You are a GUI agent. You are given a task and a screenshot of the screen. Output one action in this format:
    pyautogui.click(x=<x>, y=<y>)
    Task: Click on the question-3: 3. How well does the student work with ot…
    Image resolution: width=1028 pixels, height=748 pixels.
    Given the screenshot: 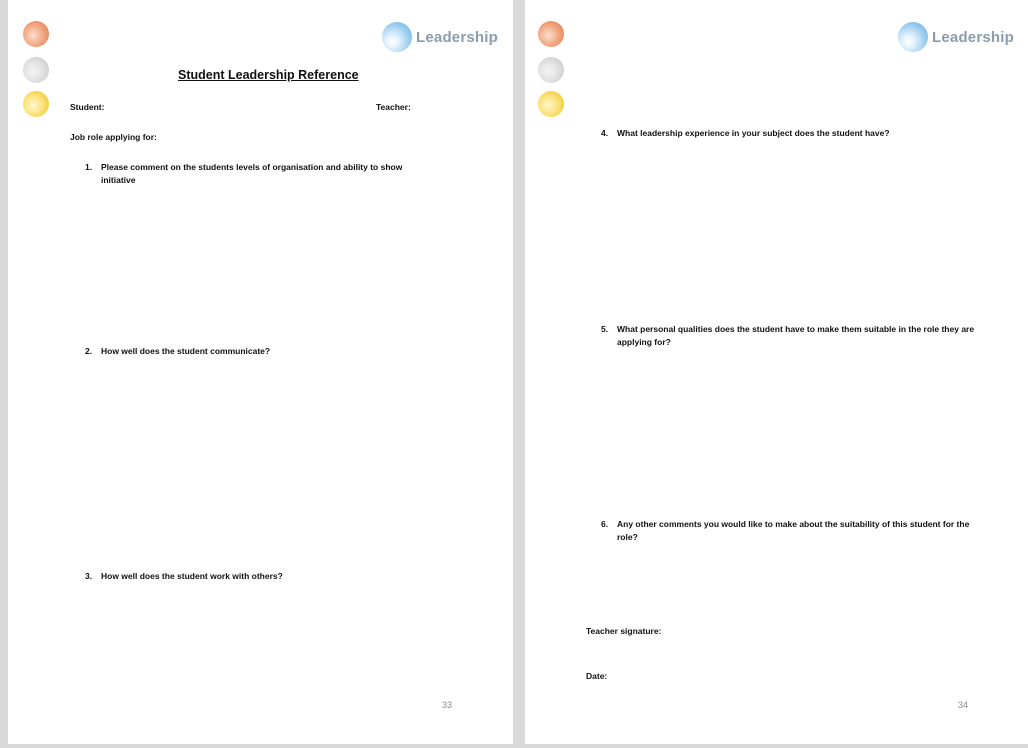 What is the action you would take?
    pyautogui.click(x=253, y=576)
    